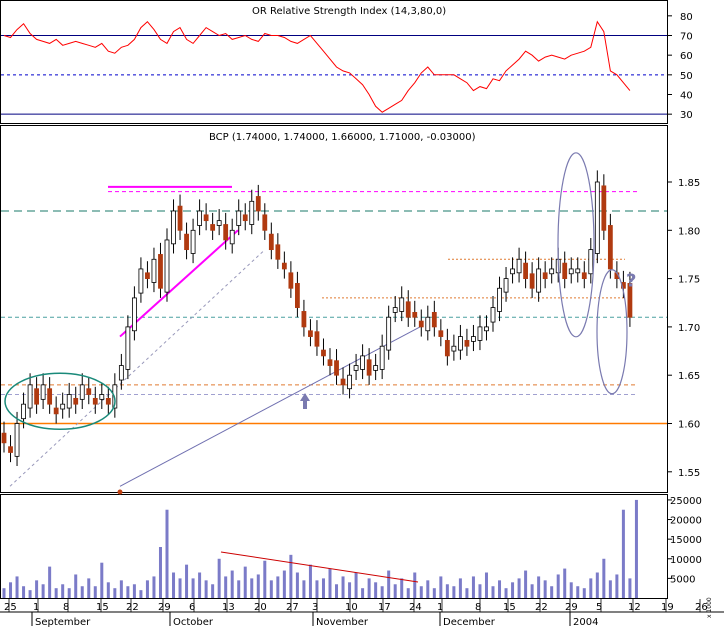 Image resolution: width=724 pixels, height=629 pixels. Describe the element at coordinates (66, 607) in the screenshot. I see `x-tick-label: 8` at that location.